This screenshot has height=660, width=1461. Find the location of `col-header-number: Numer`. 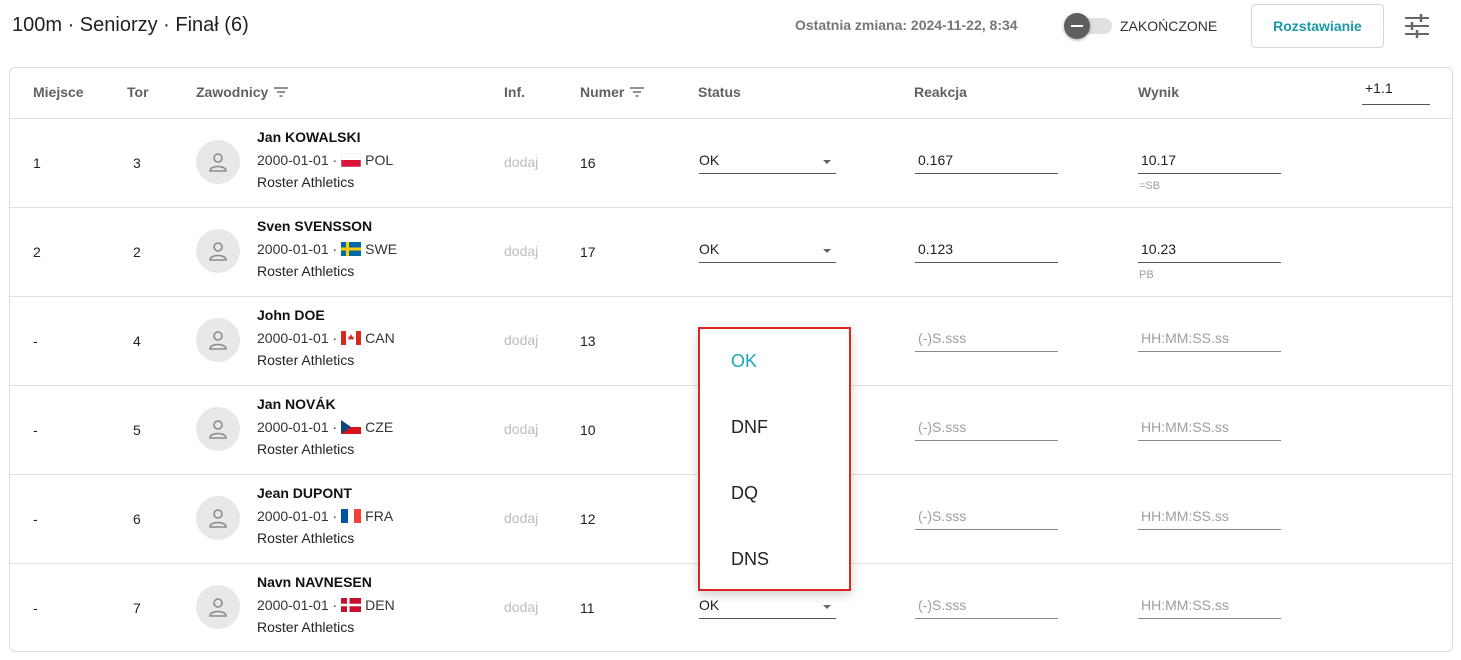

col-header-number: Numer is located at coordinates (612, 92).